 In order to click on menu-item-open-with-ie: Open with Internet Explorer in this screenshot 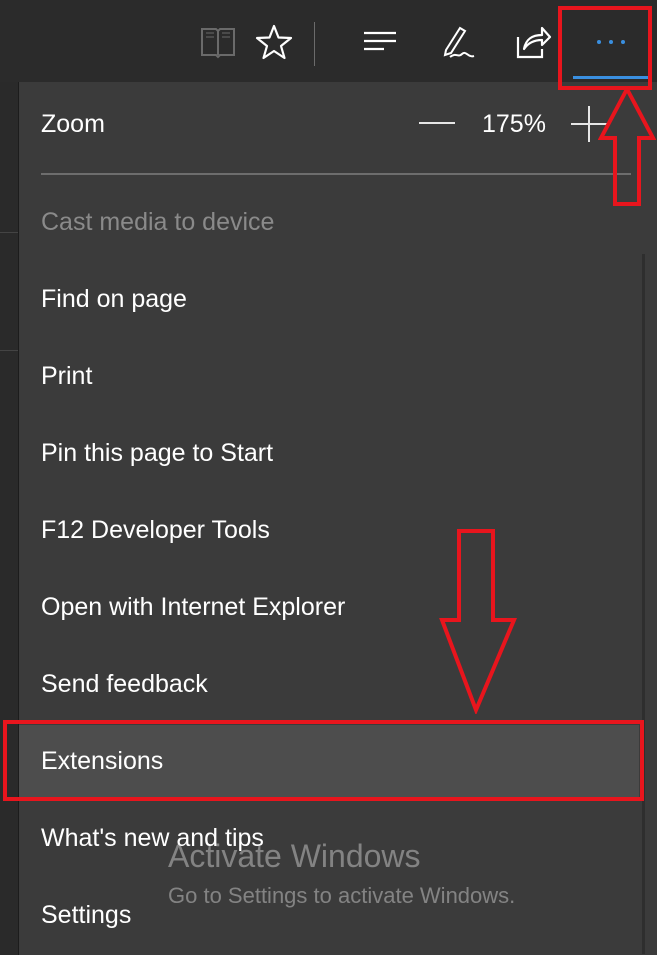, I will do `click(329, 609)`.